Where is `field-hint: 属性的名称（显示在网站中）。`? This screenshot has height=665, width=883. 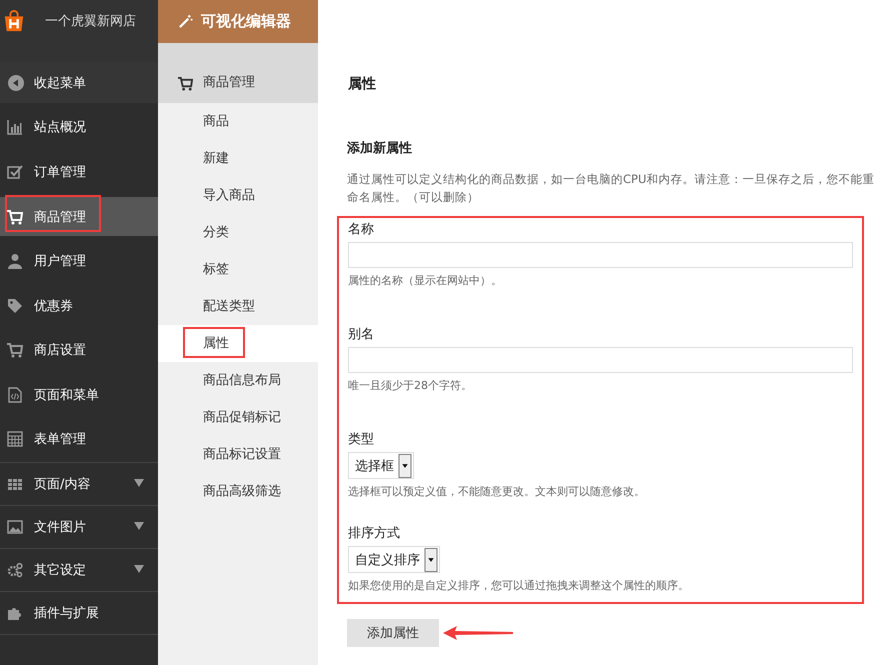
field-hint: 属性的名称（显示在网站中）。 is located at coordinates (425, 280).